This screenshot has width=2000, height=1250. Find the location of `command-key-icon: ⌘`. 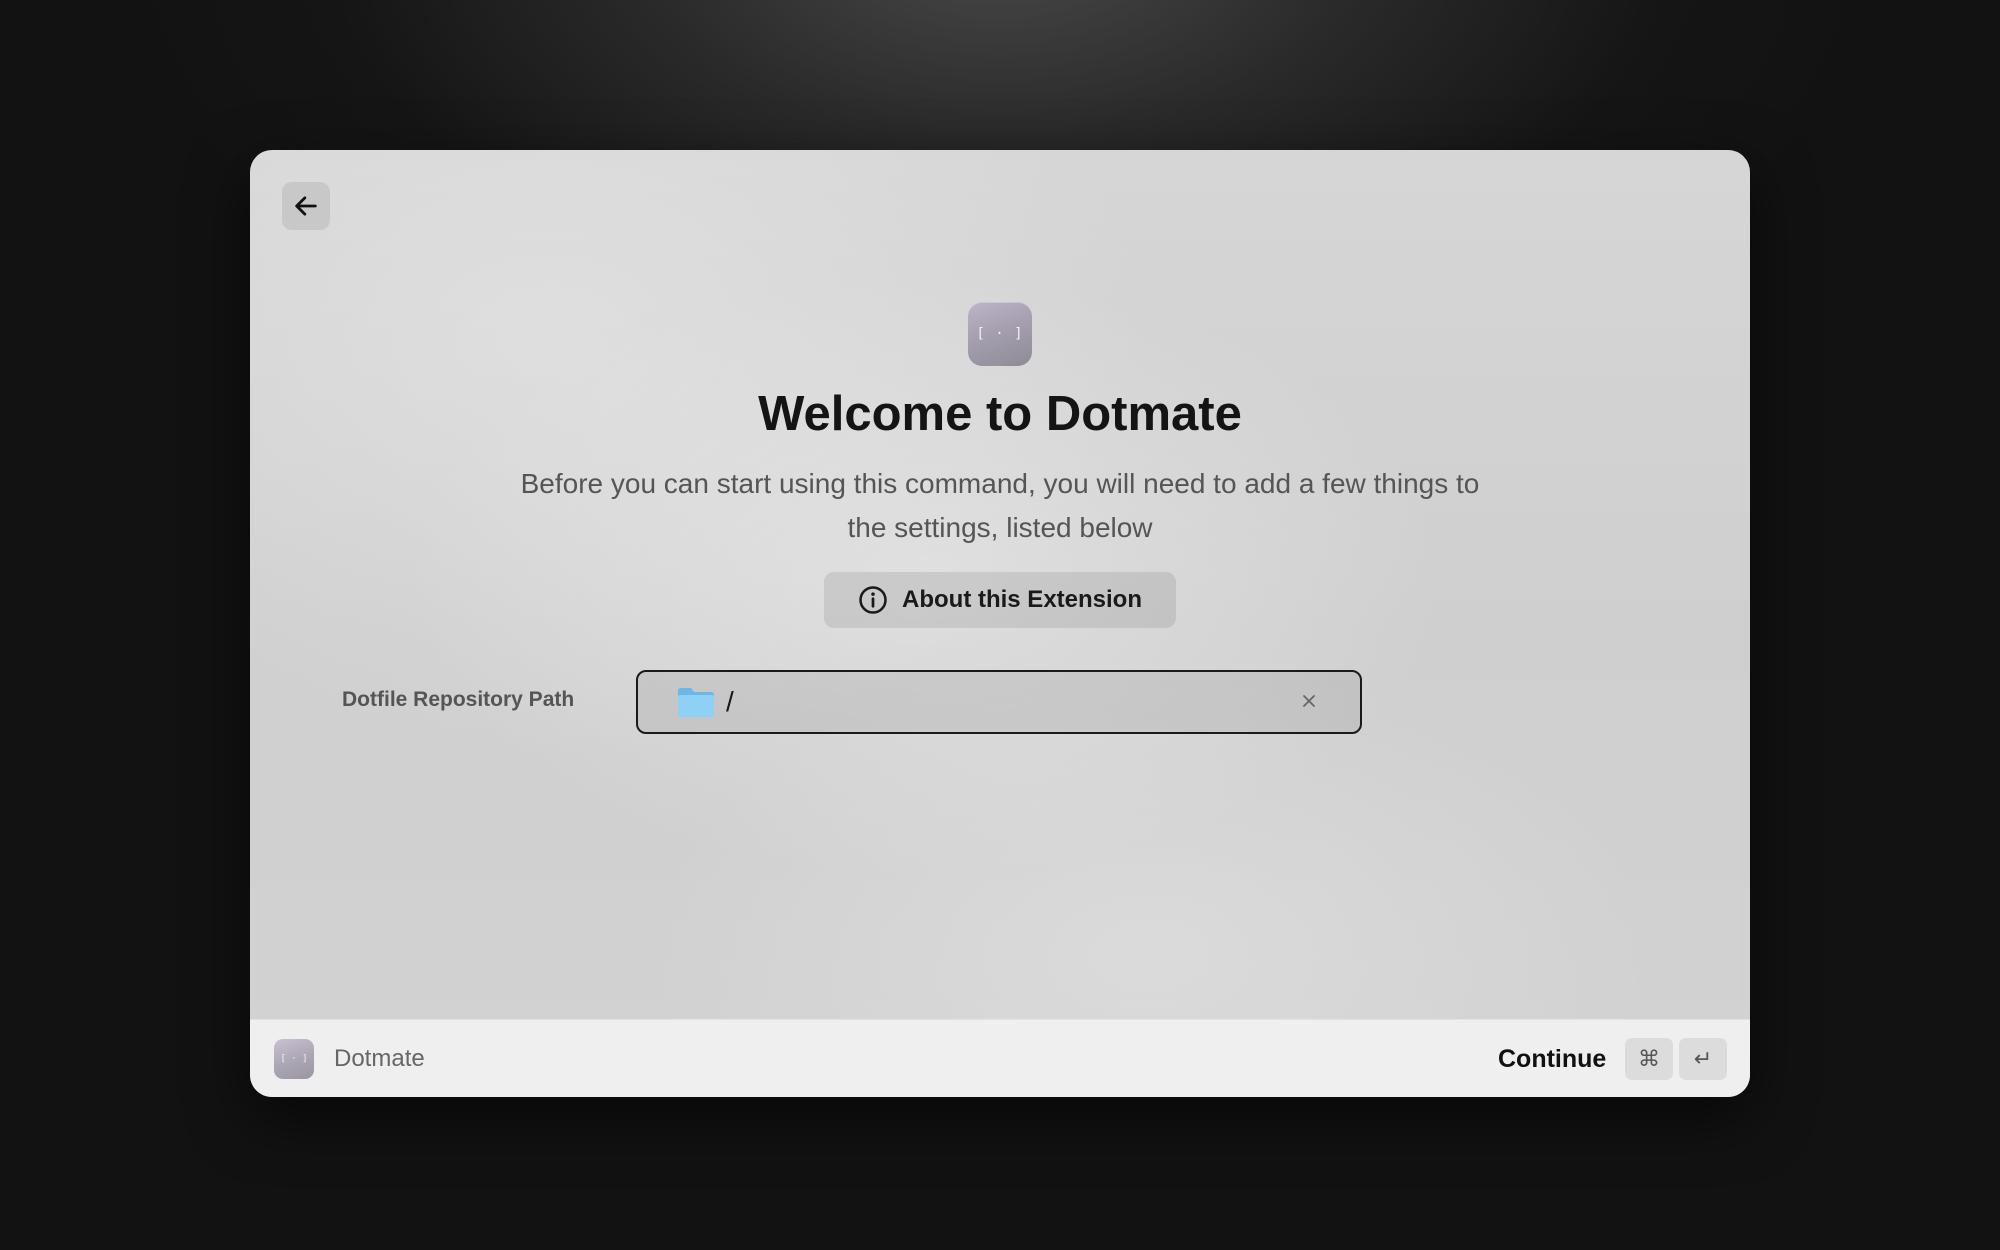

command-key-icon: ⌘ is located at coordinates (1649, 1059).